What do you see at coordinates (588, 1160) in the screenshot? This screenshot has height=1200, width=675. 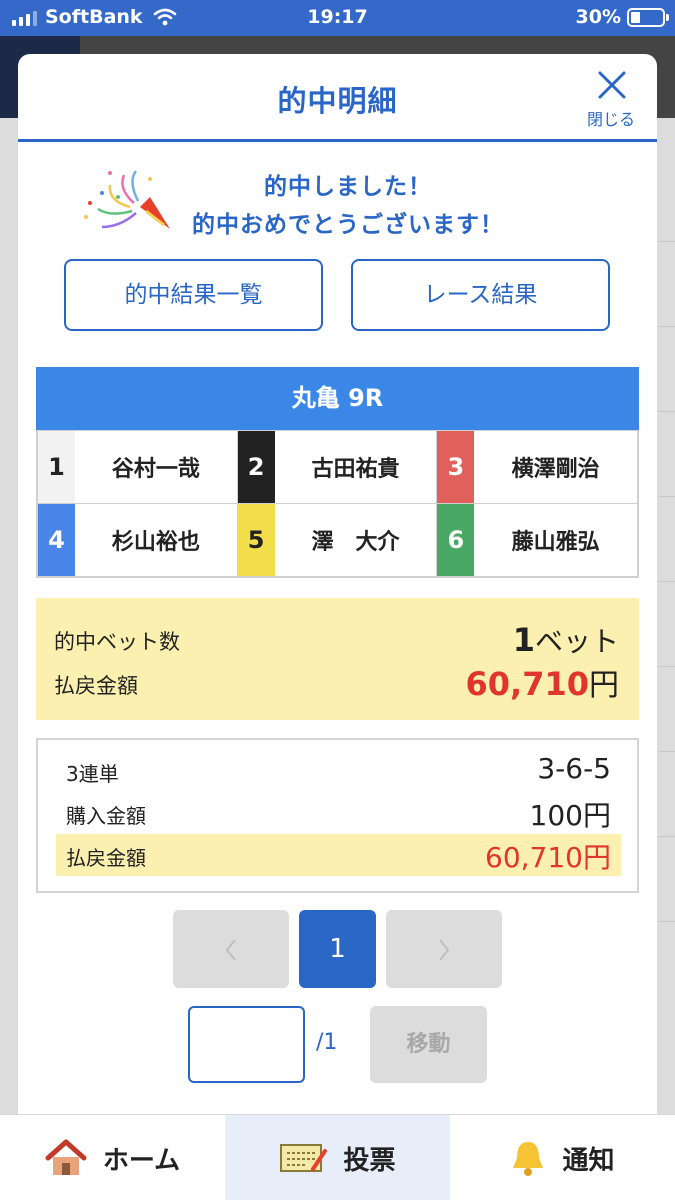 I see `tab-notify-label: 通知` at bounding box center [588, 1160].